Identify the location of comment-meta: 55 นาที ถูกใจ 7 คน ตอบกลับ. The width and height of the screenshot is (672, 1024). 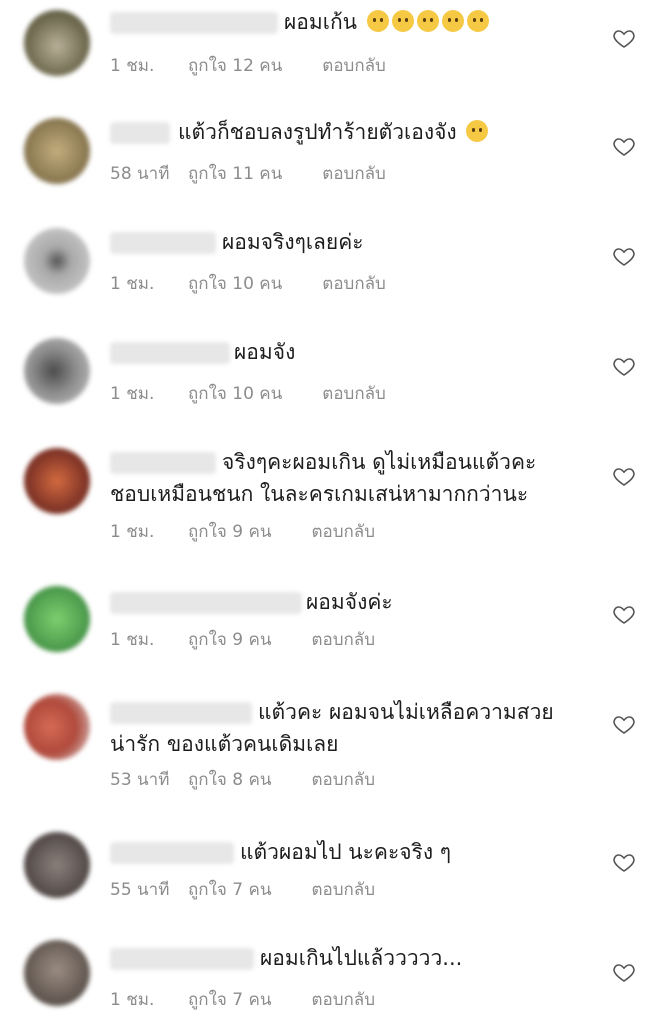
(242, 889).